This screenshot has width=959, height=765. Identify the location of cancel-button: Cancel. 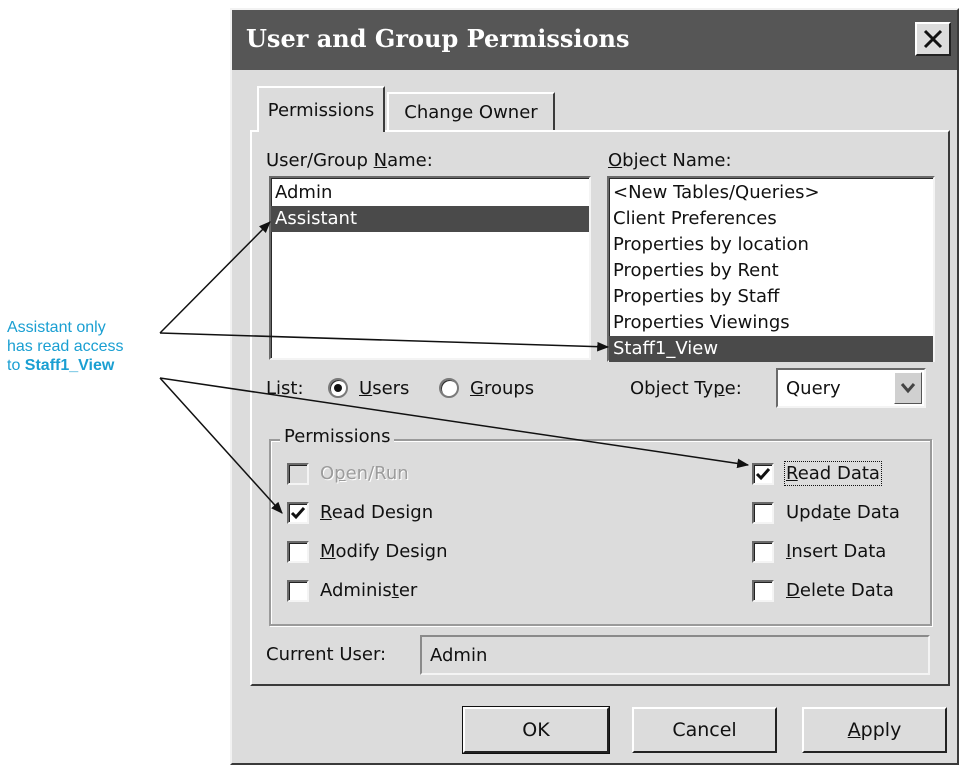
(704, 730).